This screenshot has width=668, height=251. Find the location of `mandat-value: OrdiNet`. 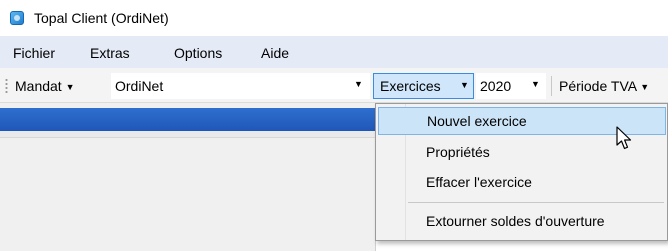

mandat-value: OrdiNet is located at coordinates (139, 86).